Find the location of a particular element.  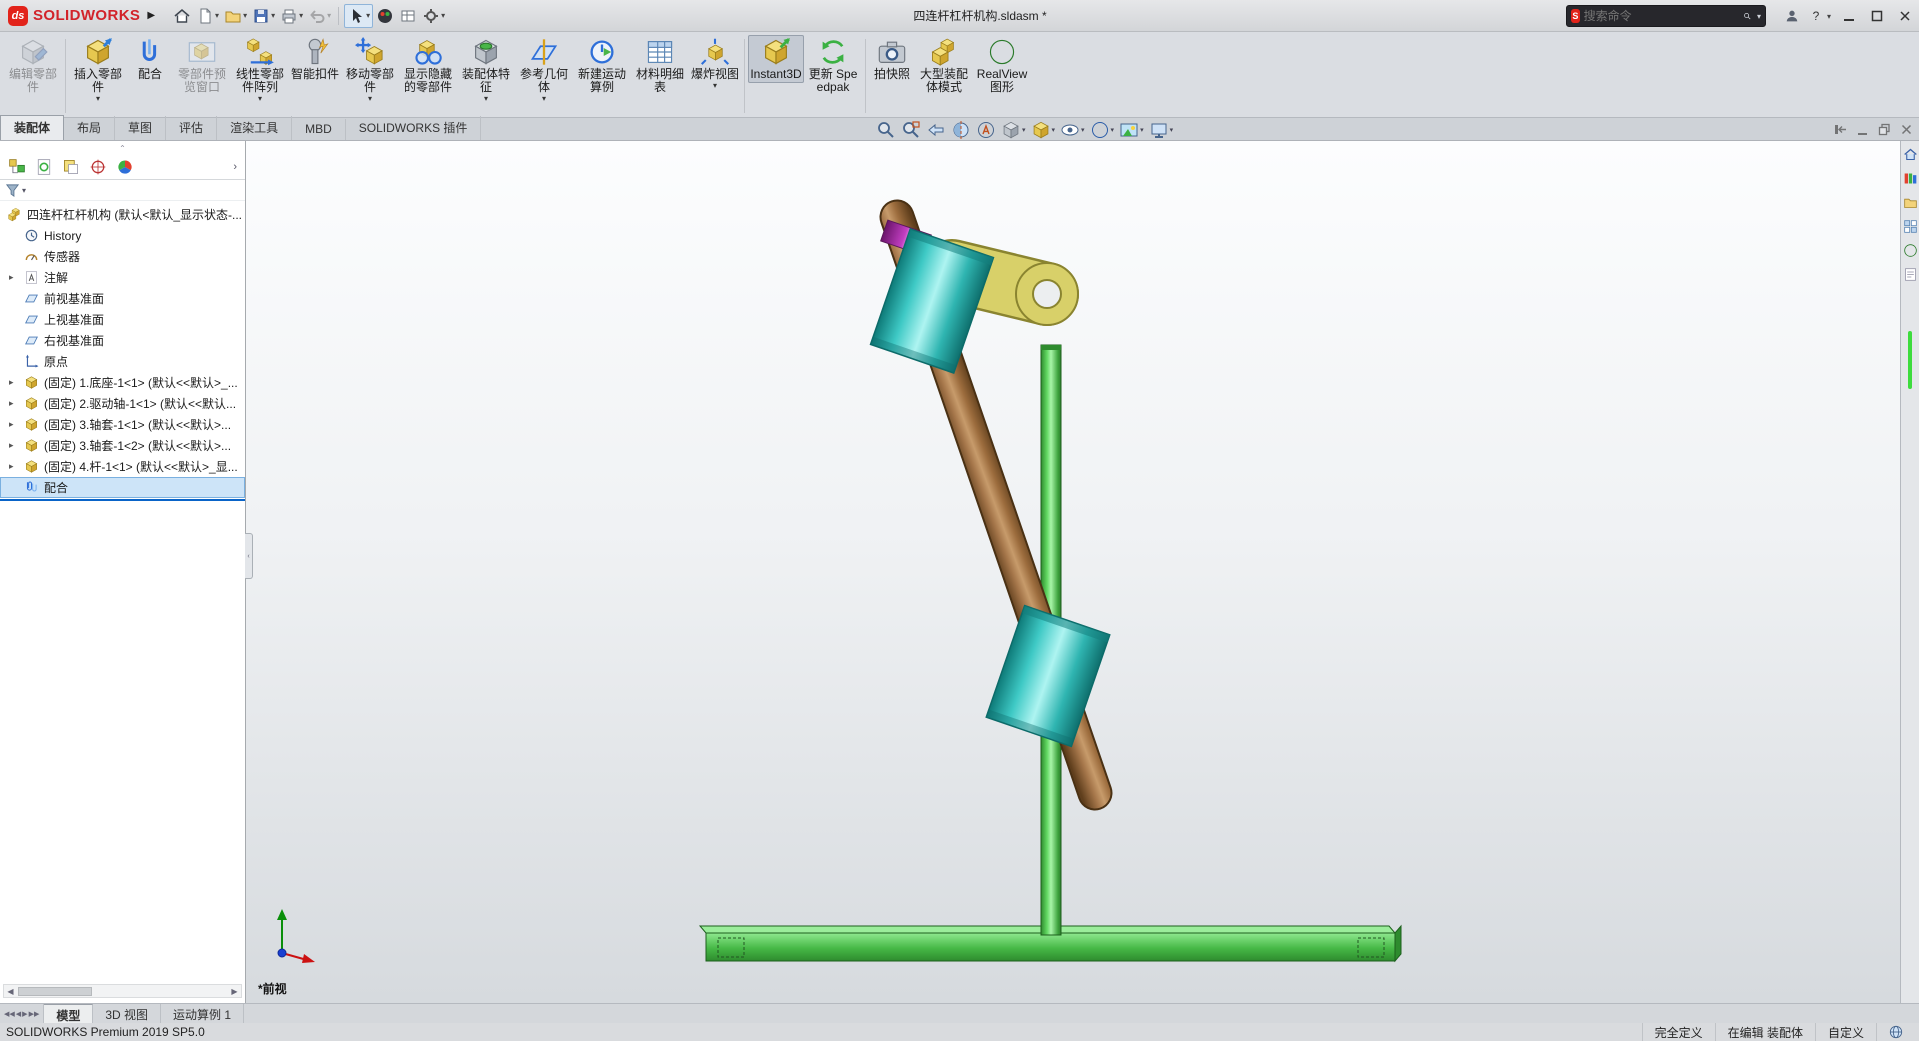

filter-icon is located at coordinates (12, 190).